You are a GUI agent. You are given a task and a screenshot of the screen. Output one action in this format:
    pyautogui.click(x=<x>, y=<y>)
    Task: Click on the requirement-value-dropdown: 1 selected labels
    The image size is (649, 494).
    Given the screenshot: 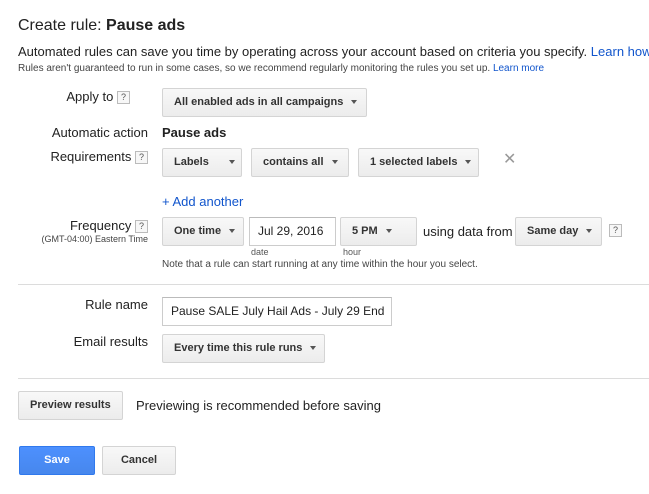 What is the action you would take?
    pyautogui.click(x=418, y=162)
    